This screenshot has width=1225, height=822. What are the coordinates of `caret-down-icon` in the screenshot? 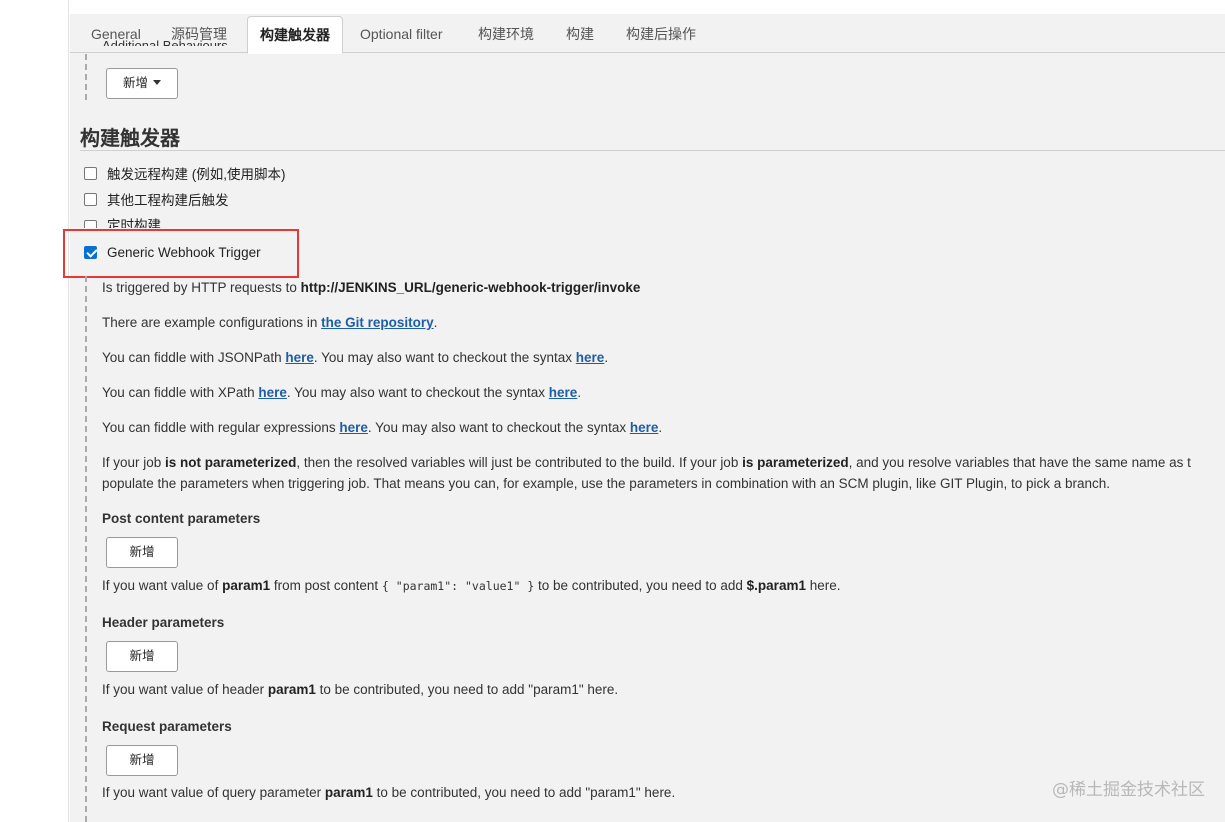 It's located at (157, 82).